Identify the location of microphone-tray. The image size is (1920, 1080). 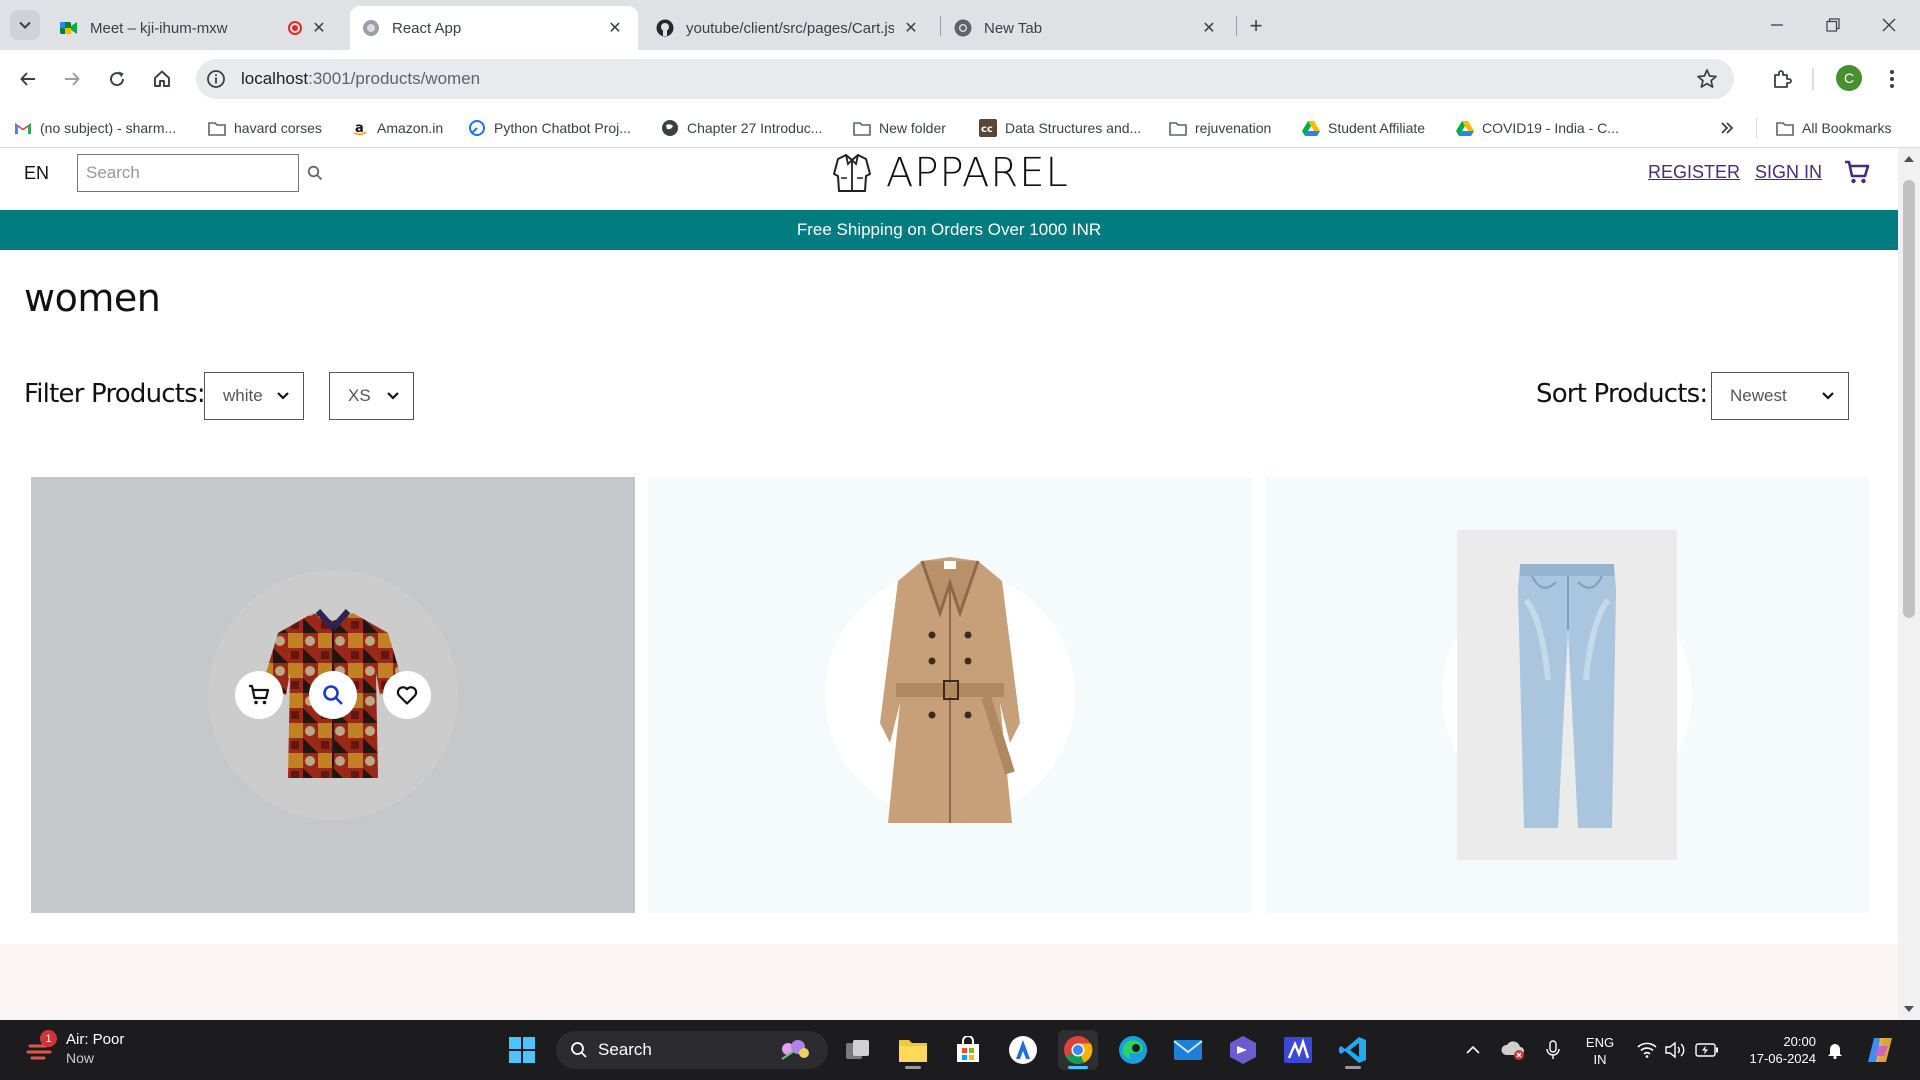
(1553, 1050).